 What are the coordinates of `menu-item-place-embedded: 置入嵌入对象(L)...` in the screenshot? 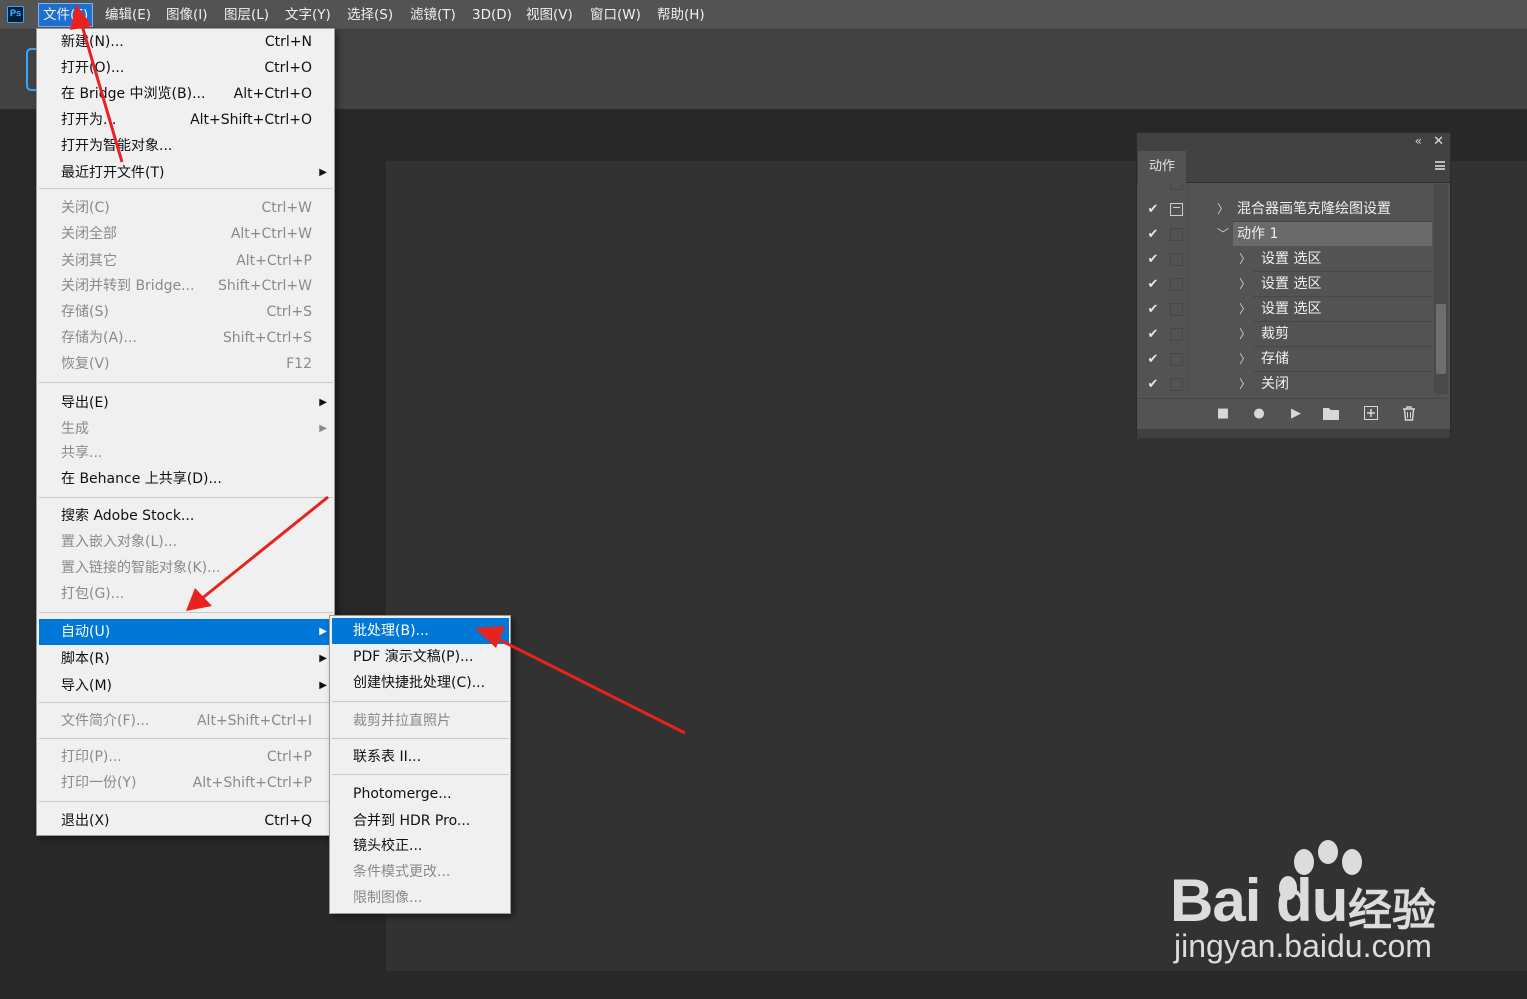 It's located at (186, 542).